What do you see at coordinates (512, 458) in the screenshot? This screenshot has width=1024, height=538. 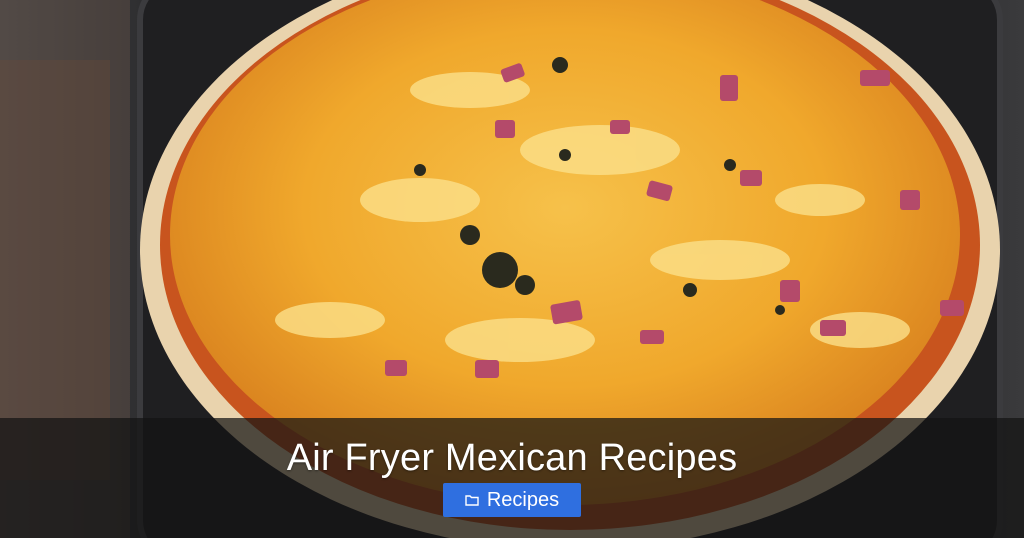 I see `page-title: Air Fryer Mexican Recipes` at bounding box center [512, 458].